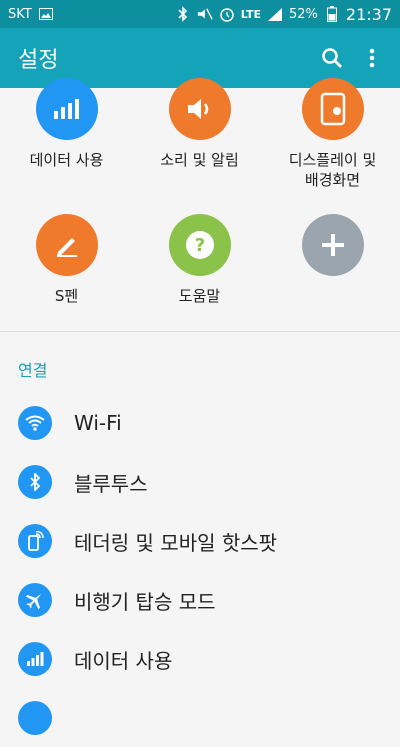 This screenshot has width=400, height=747. Describe the element at coordinates (200, 331) in the screenshot. I see `divider` at that location.